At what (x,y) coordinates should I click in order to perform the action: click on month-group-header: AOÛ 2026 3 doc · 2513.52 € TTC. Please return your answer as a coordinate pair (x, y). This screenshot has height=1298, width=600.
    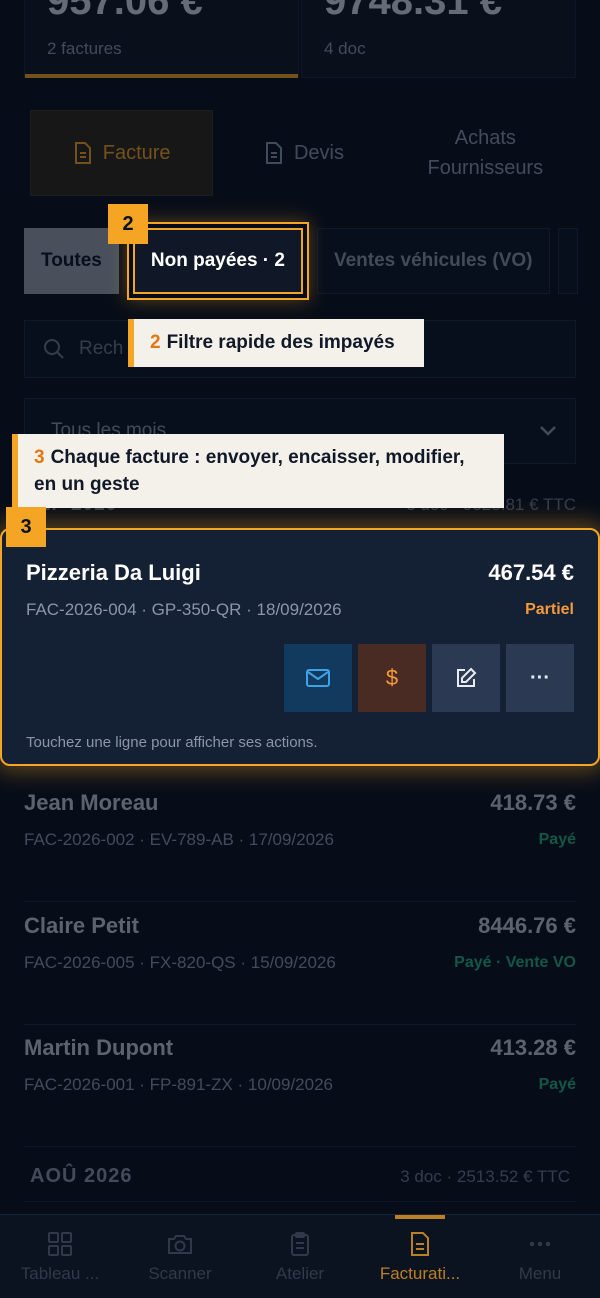
    Looking at the image, I should click on (300, 1177).